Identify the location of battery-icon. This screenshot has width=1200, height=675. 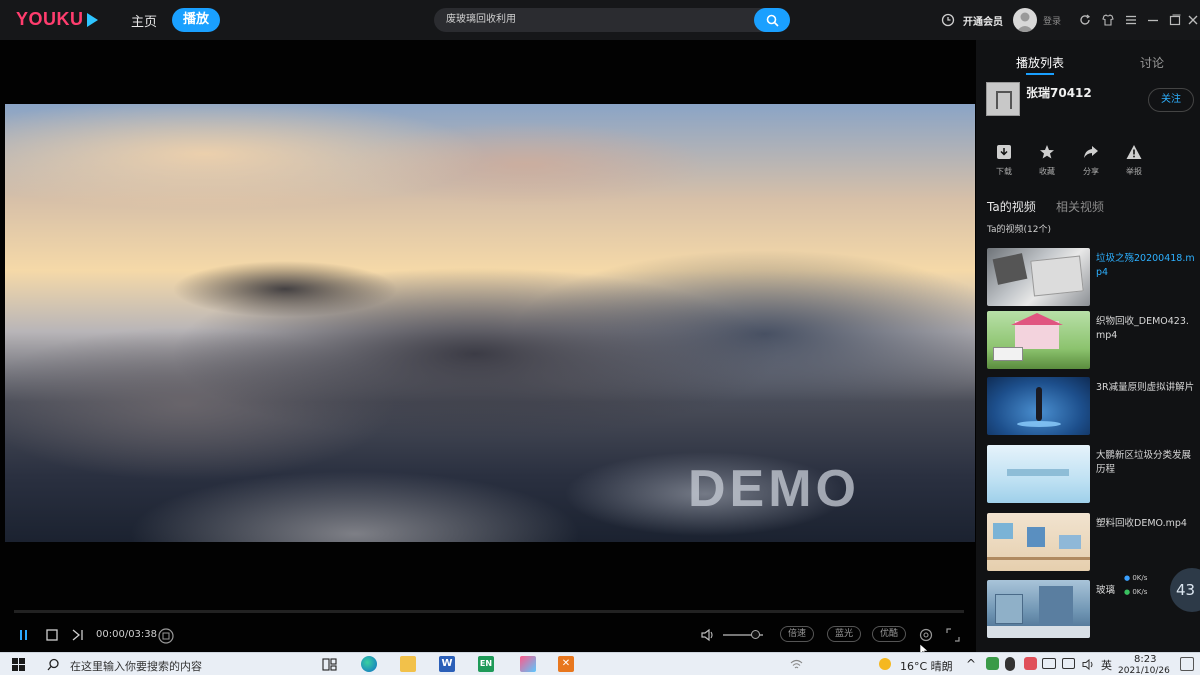
(1049, 663).